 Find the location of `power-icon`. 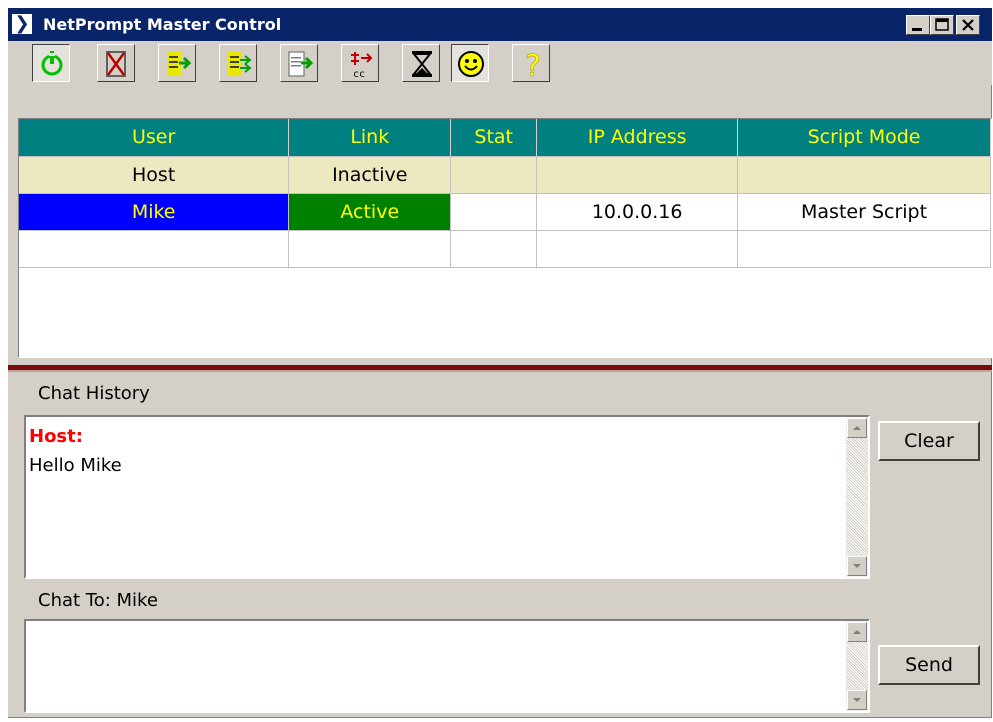

power-icon is located at coordinates (52, 63).